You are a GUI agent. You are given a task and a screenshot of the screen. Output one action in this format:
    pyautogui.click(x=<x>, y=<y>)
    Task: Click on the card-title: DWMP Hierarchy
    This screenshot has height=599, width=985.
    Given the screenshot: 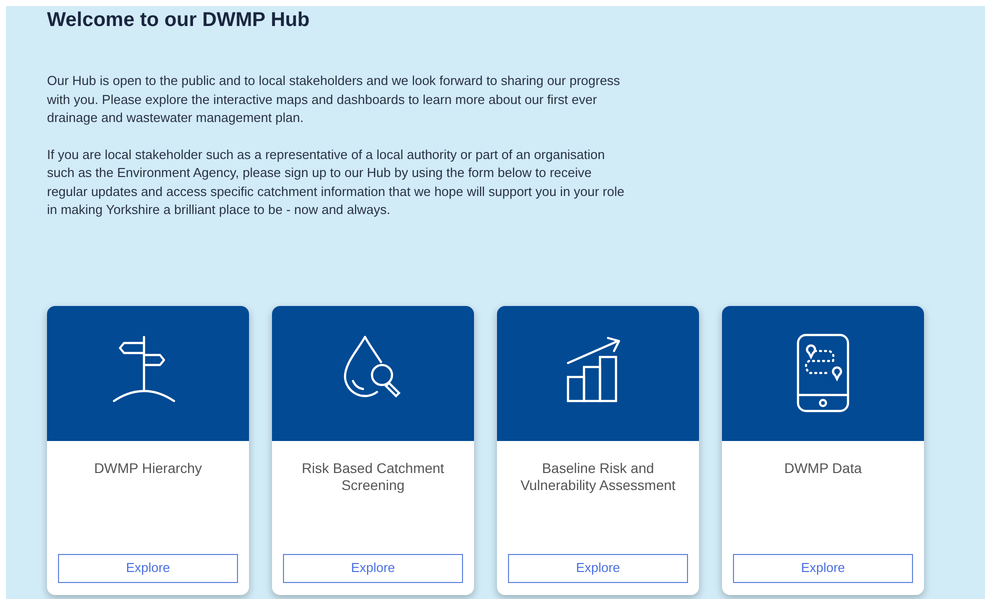 What is the action you would take?
    pyautogui.click(x=148, y=468)
    